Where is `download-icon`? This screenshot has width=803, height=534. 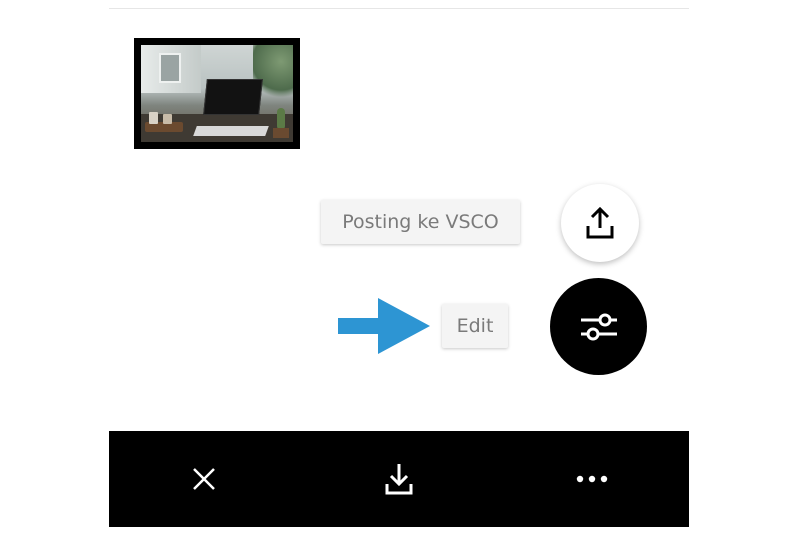
download-icon is located at coordinates (399, 479).